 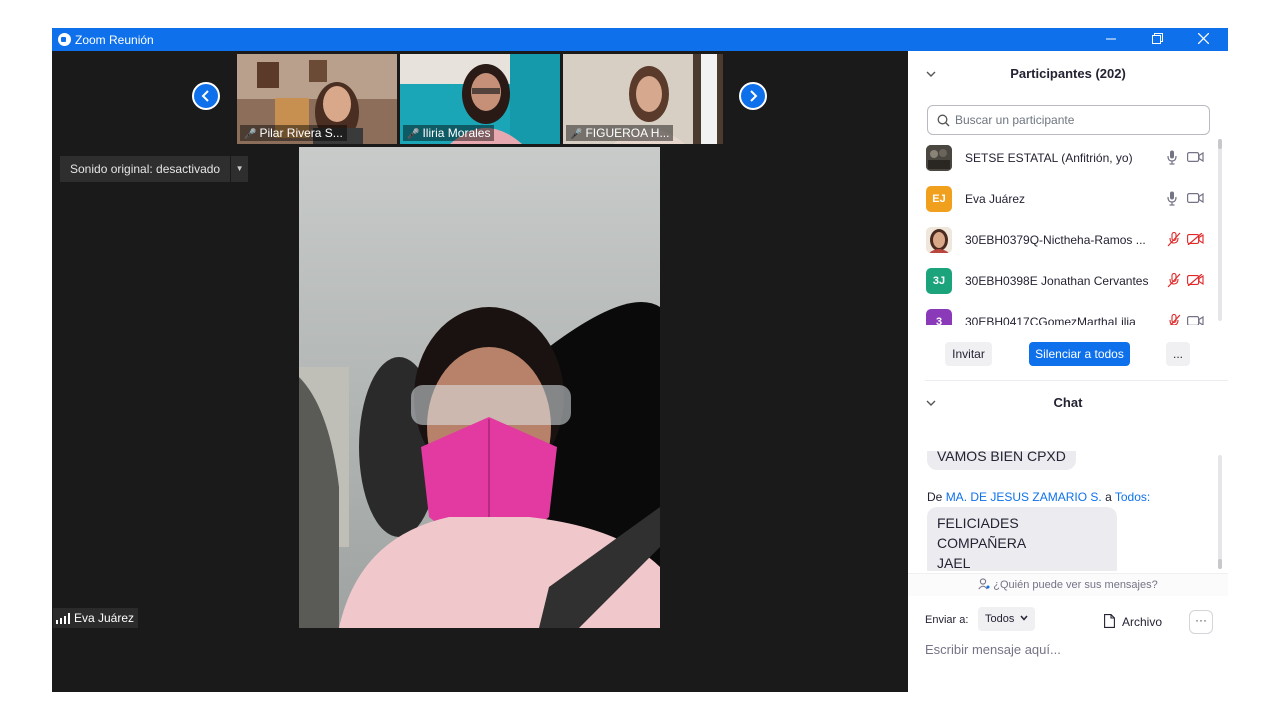 What do you see at coordinates (1068, 402) in the screenshot?
I see `chat-title: Chat` at bounding box center [1068, 402].